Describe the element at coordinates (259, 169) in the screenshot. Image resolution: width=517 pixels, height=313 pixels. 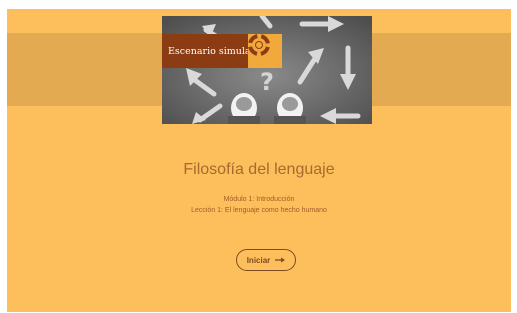
I see `course-title: Filosofía del lenguaje` at that location.